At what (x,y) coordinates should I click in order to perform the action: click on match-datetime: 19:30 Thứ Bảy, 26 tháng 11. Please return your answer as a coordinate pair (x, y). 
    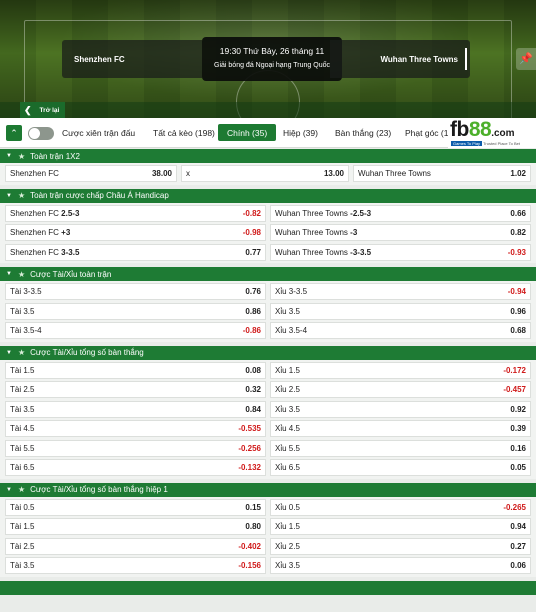
    Looking at the image, I should click on (272, 51).